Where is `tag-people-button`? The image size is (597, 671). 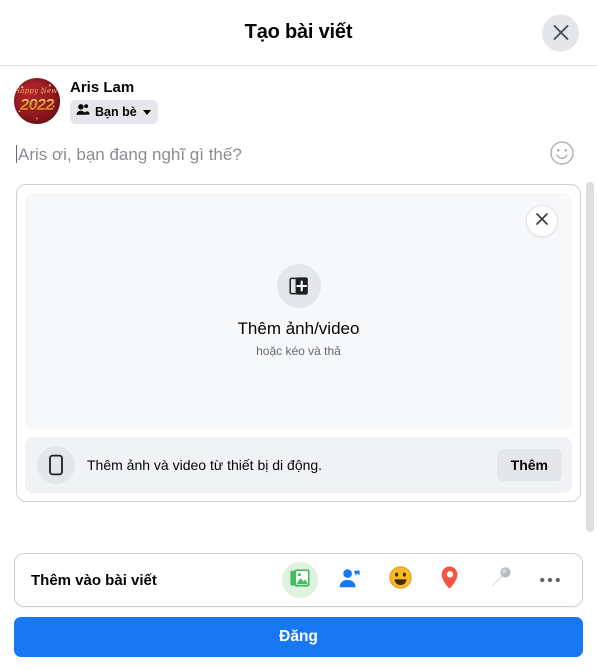 tag-people-button is located at coordinates (350, 580).